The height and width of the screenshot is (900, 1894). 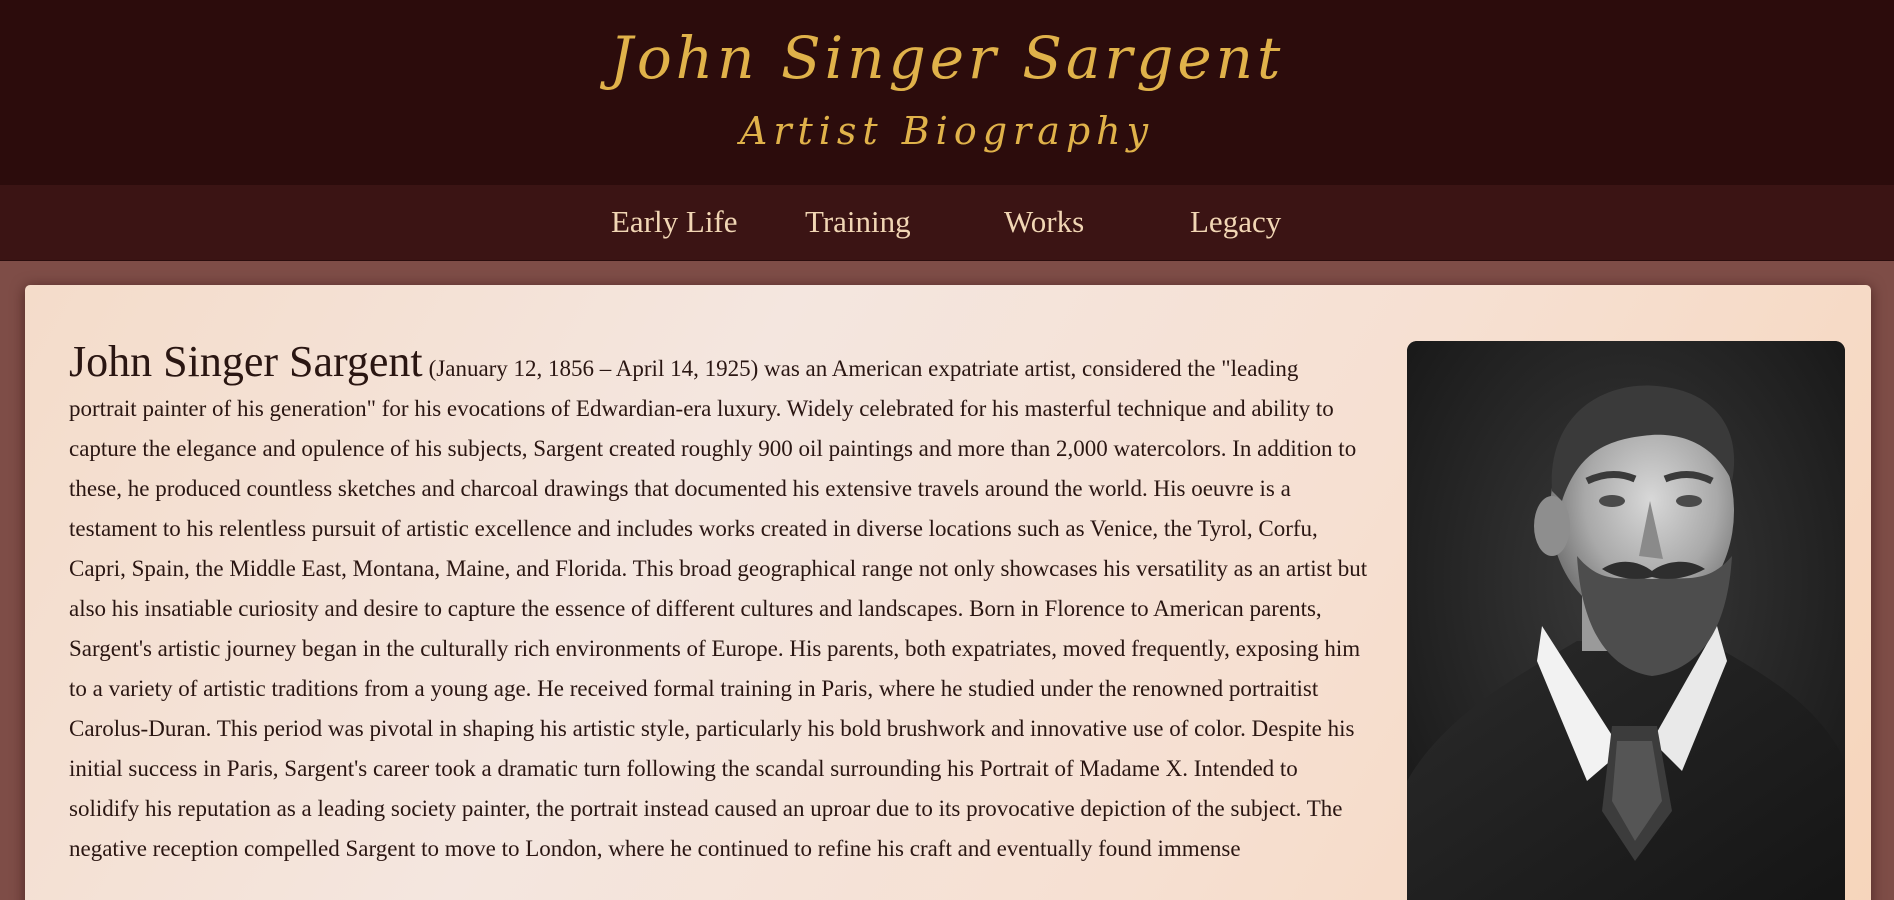 I want to click on biography-name: John Singer Sargent, so click(x=246, y=361).